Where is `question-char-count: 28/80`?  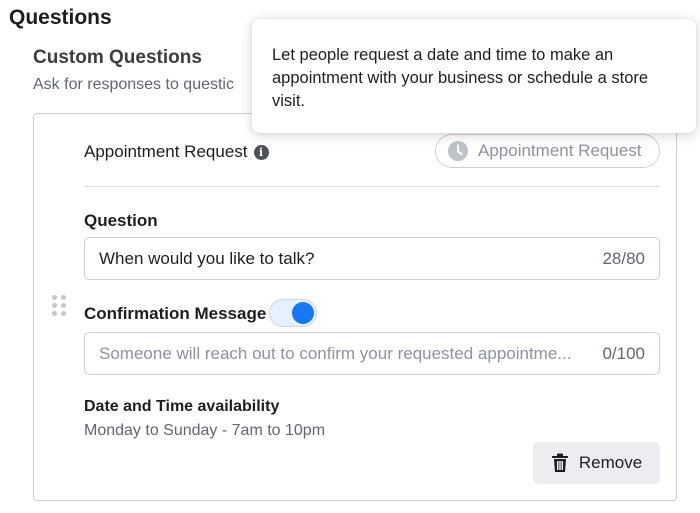 question-char-count: 28/80 is located at coordinates (623, 258).